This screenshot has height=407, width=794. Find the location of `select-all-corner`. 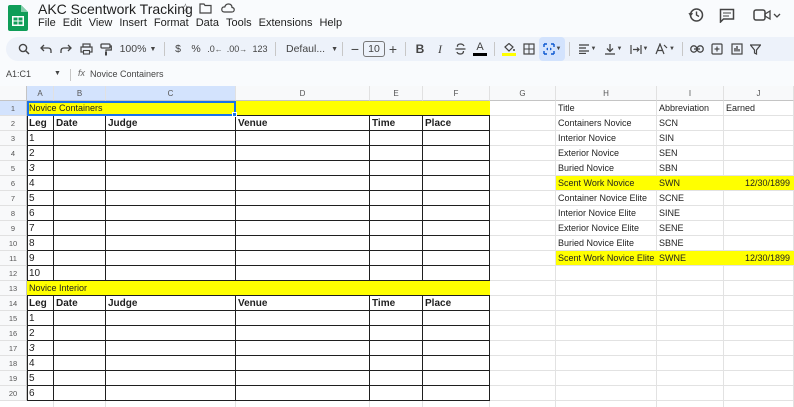

select-all-corner is located at coordinates (13, 93).